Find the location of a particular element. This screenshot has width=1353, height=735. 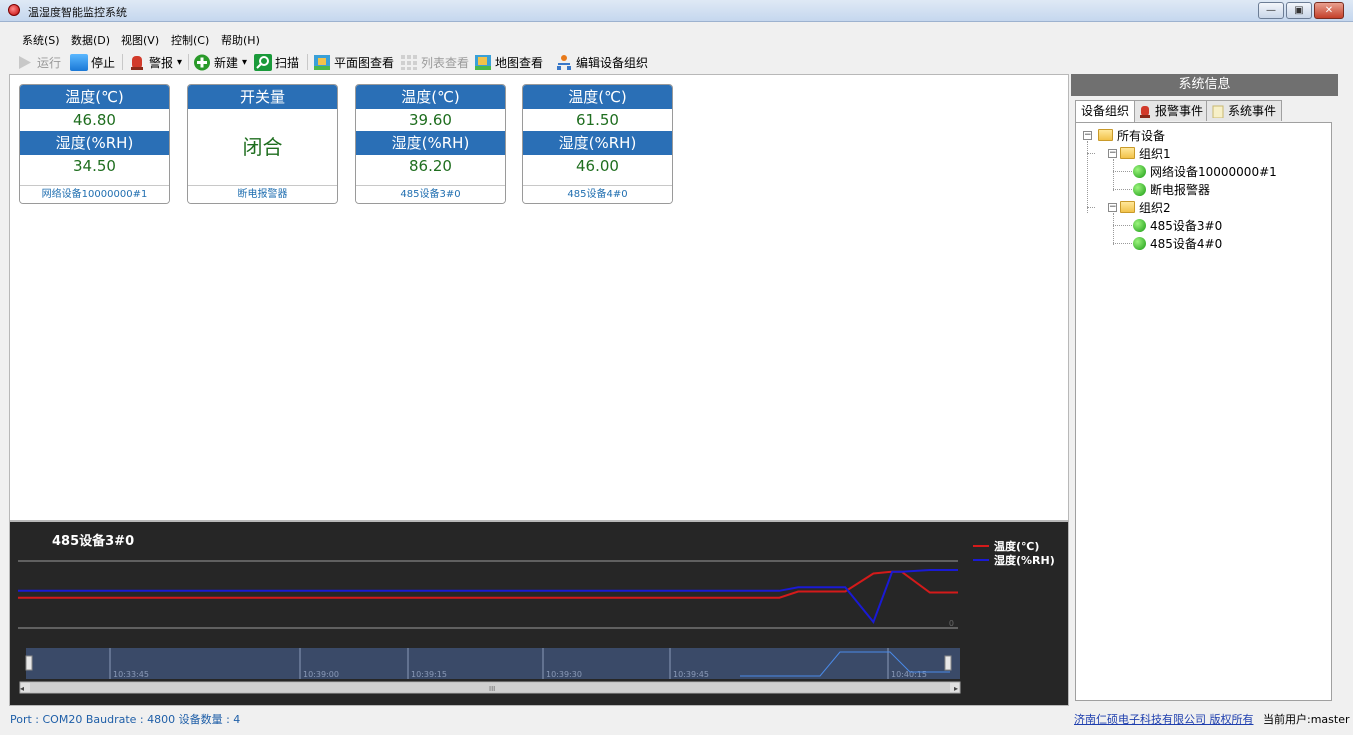

company-link: 济南仁硕电子科技有限公司 版权所有 is located at coordinates (1164, 719).